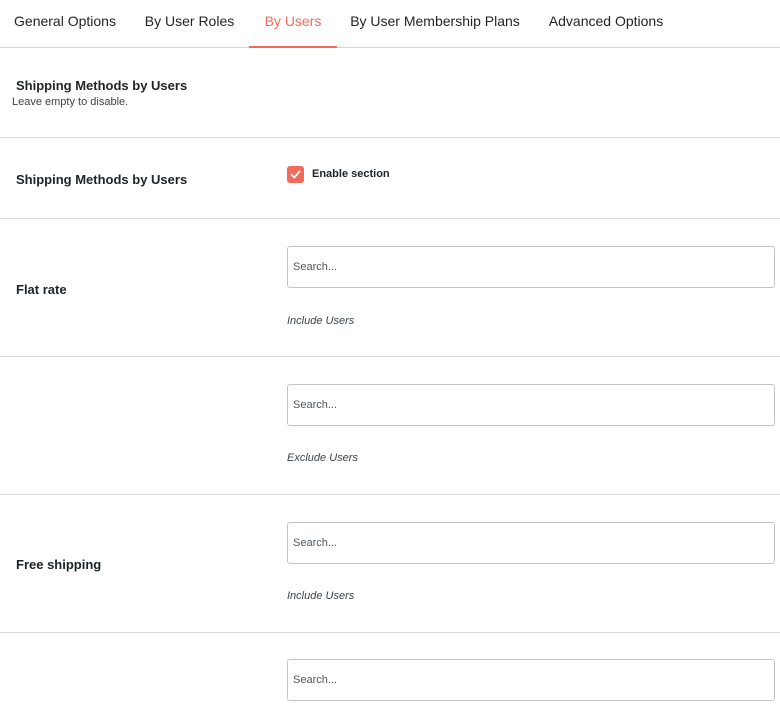 The image size is (780, 712). What do you see at coordinates (606, 24) in the screenshot?
I see `tab-advanced-options: Advanced Options` at bounding box center [606, 24].